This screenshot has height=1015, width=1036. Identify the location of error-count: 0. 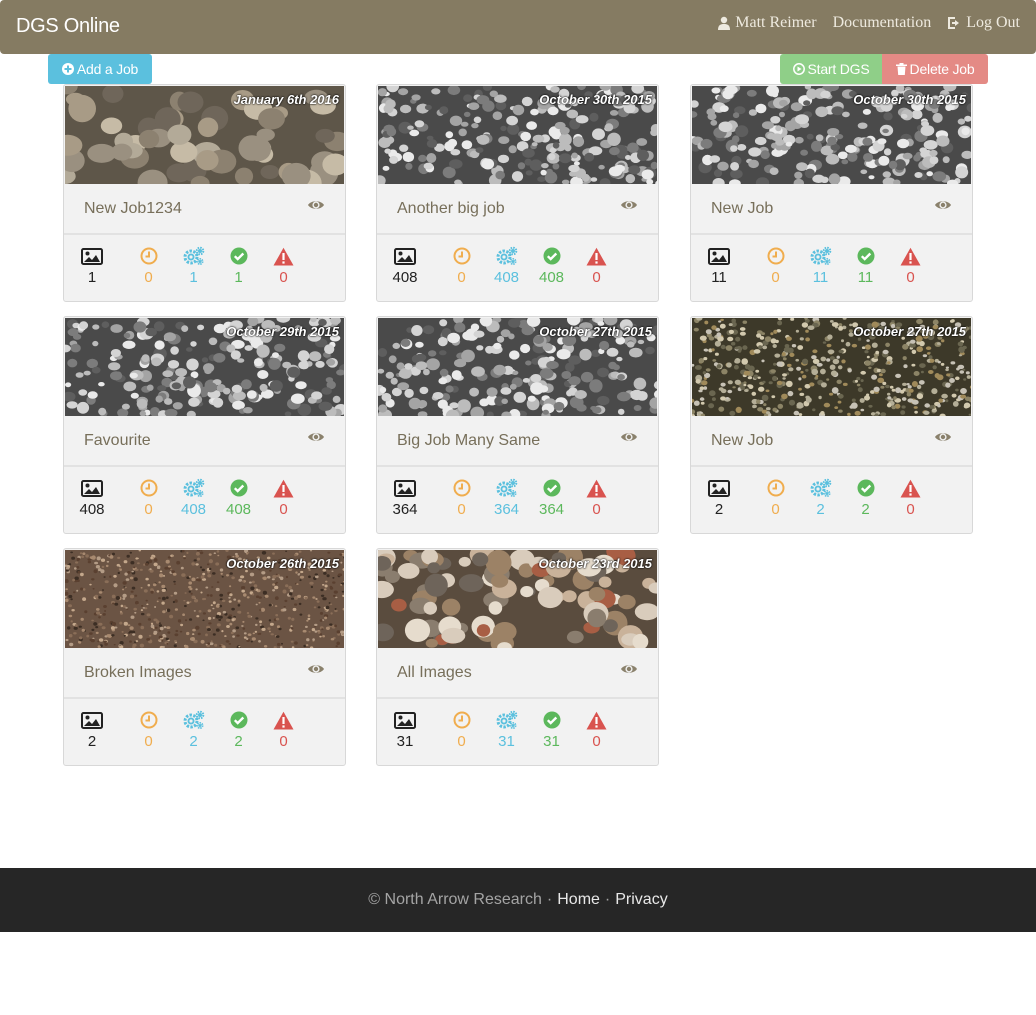
(910, 277).